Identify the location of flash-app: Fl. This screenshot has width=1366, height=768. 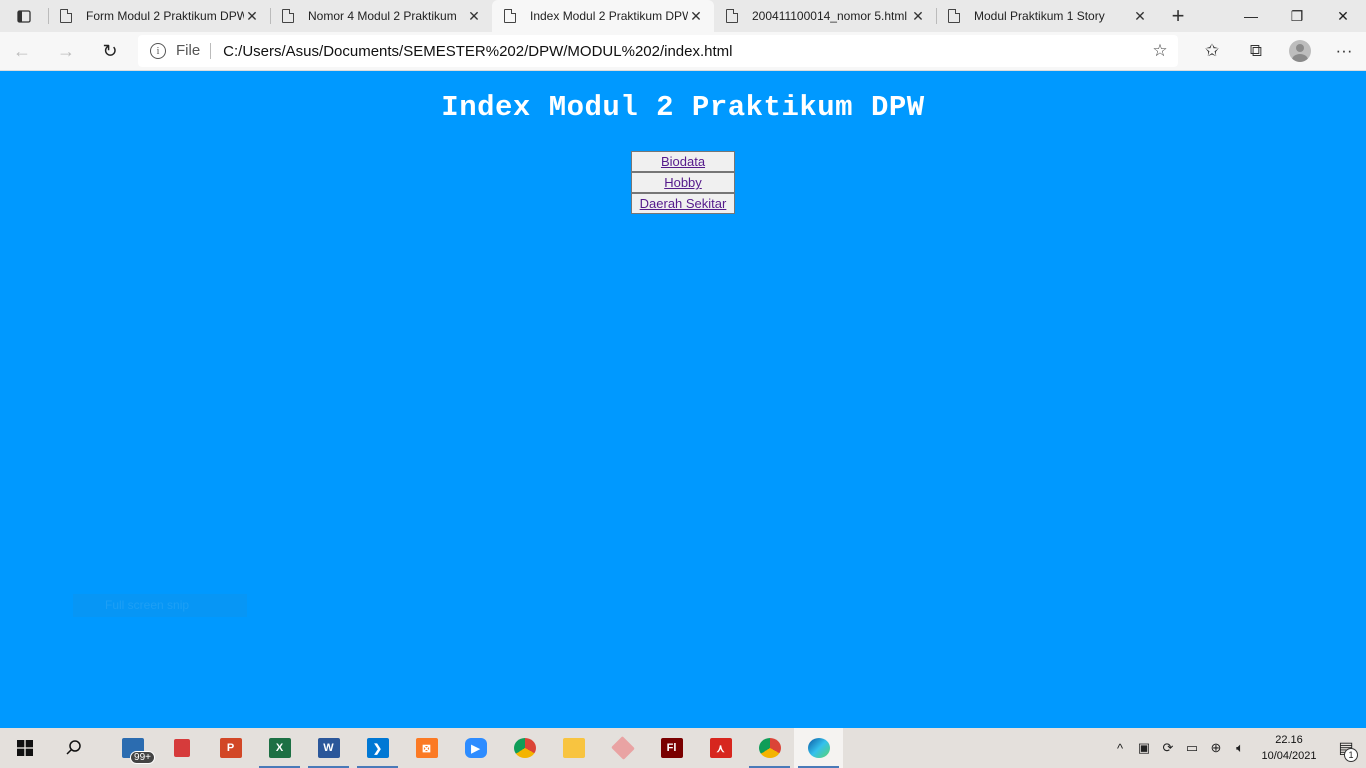
(671, 748).